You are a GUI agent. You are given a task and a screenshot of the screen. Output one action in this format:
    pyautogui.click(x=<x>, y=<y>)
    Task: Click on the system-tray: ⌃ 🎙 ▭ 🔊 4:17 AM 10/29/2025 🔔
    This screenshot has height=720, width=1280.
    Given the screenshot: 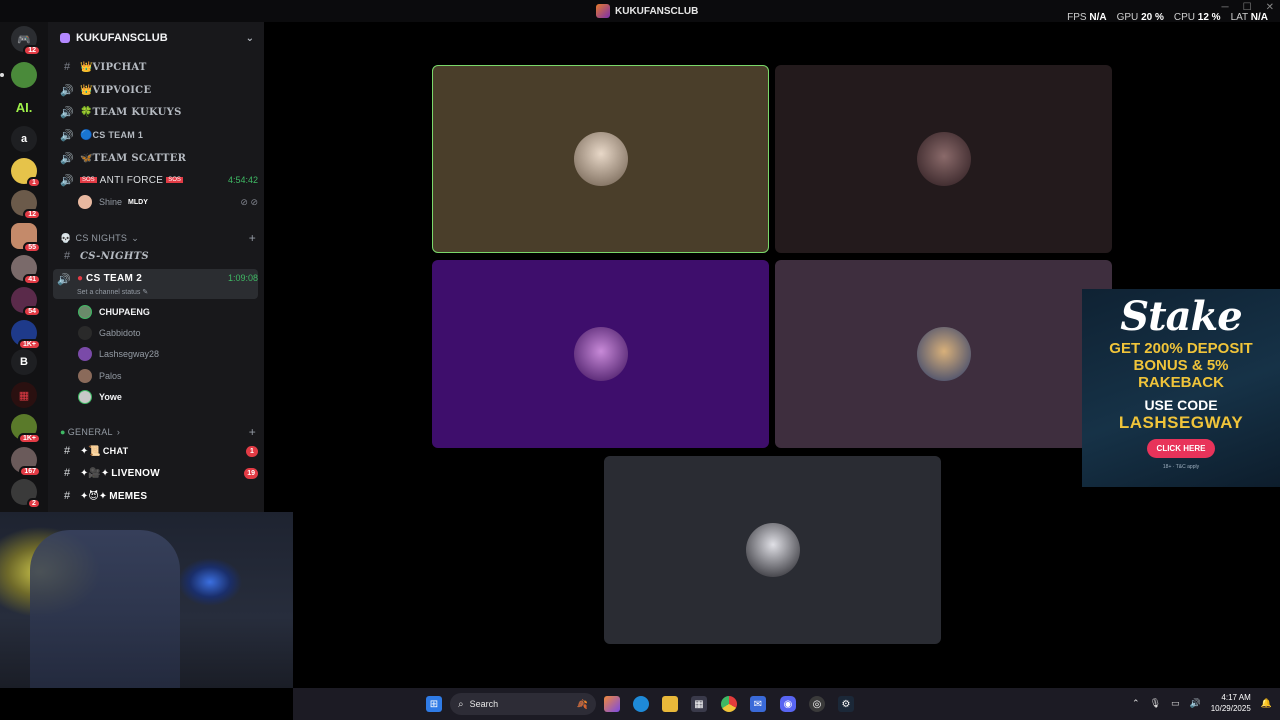 What is the action you would take?
    pyautogui.click(x=1202, y=703)
    